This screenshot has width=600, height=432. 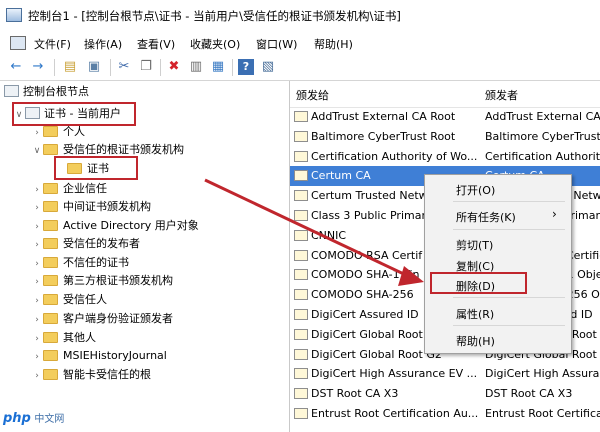 I want to click on watermark: php 中文网, so click(x=33, y=418).